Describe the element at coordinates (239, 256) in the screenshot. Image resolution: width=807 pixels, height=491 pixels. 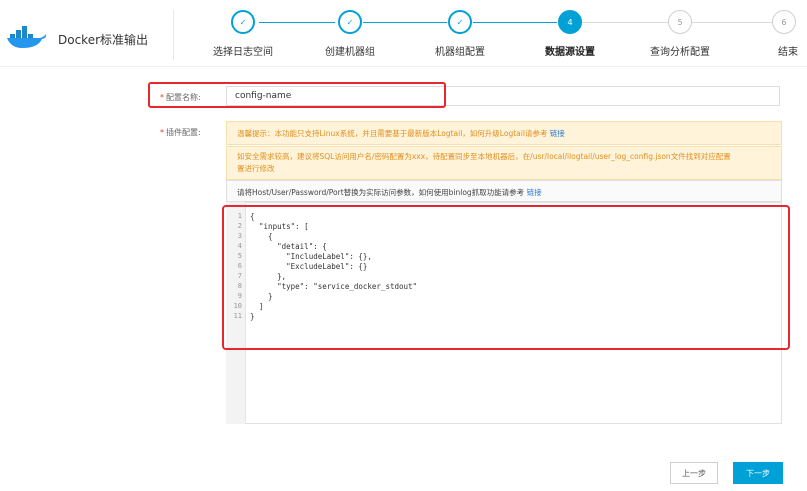
I see `line-number: 5` at that location.